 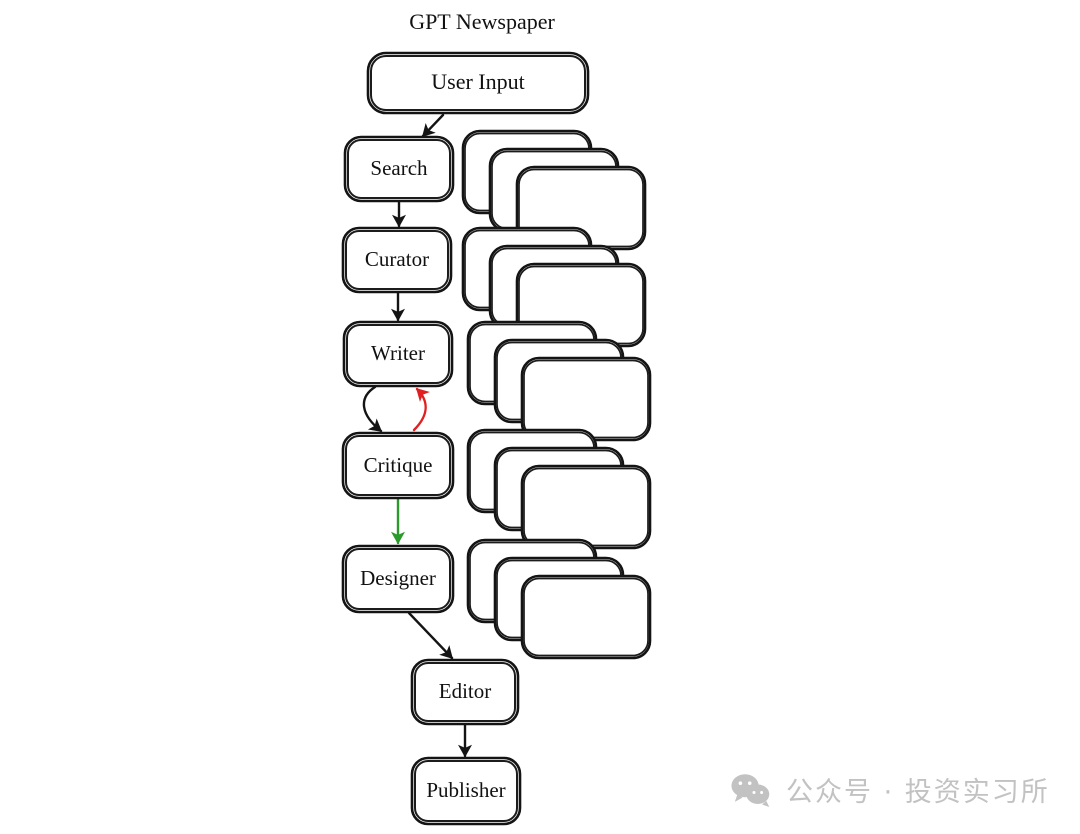 I want to click on node-label-curator: Curator, so click(x=397, y=259).